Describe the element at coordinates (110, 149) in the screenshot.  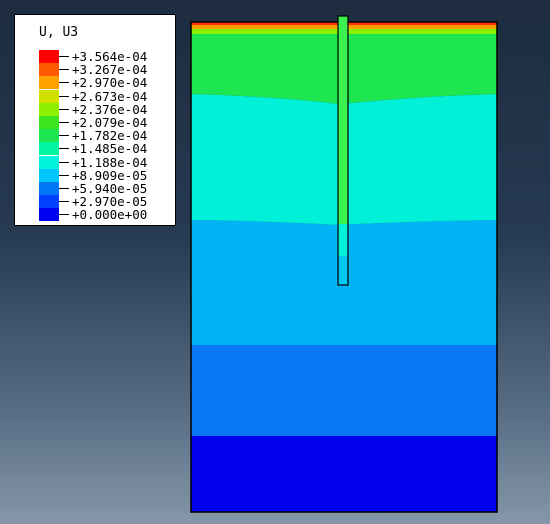
I see `legend-label: +1.485e-04` at that location.